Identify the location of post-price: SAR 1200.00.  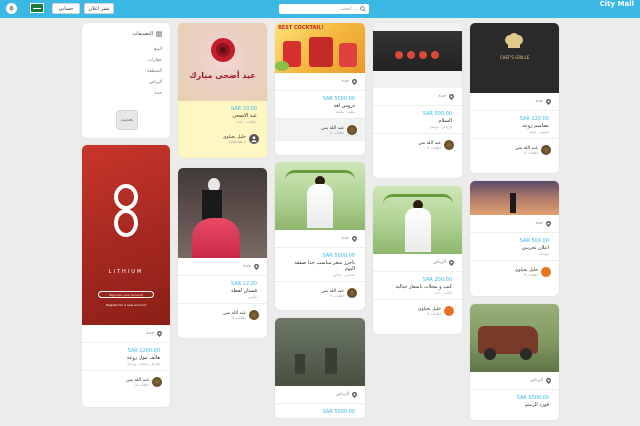
(143, 351).